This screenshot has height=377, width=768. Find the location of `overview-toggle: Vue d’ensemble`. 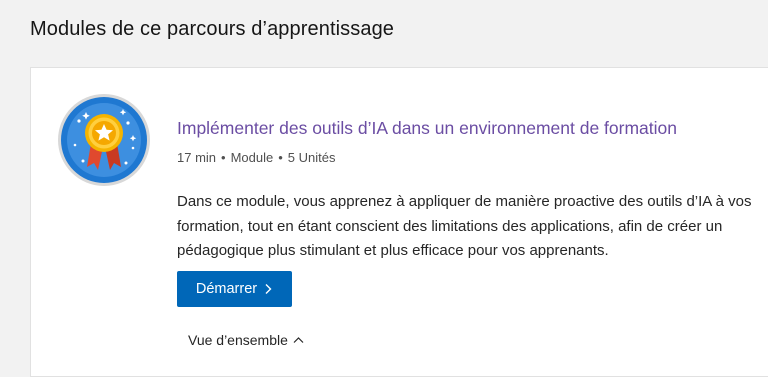

overview-toggle: Vue d’ensemble is located at coordinates (246, 340).